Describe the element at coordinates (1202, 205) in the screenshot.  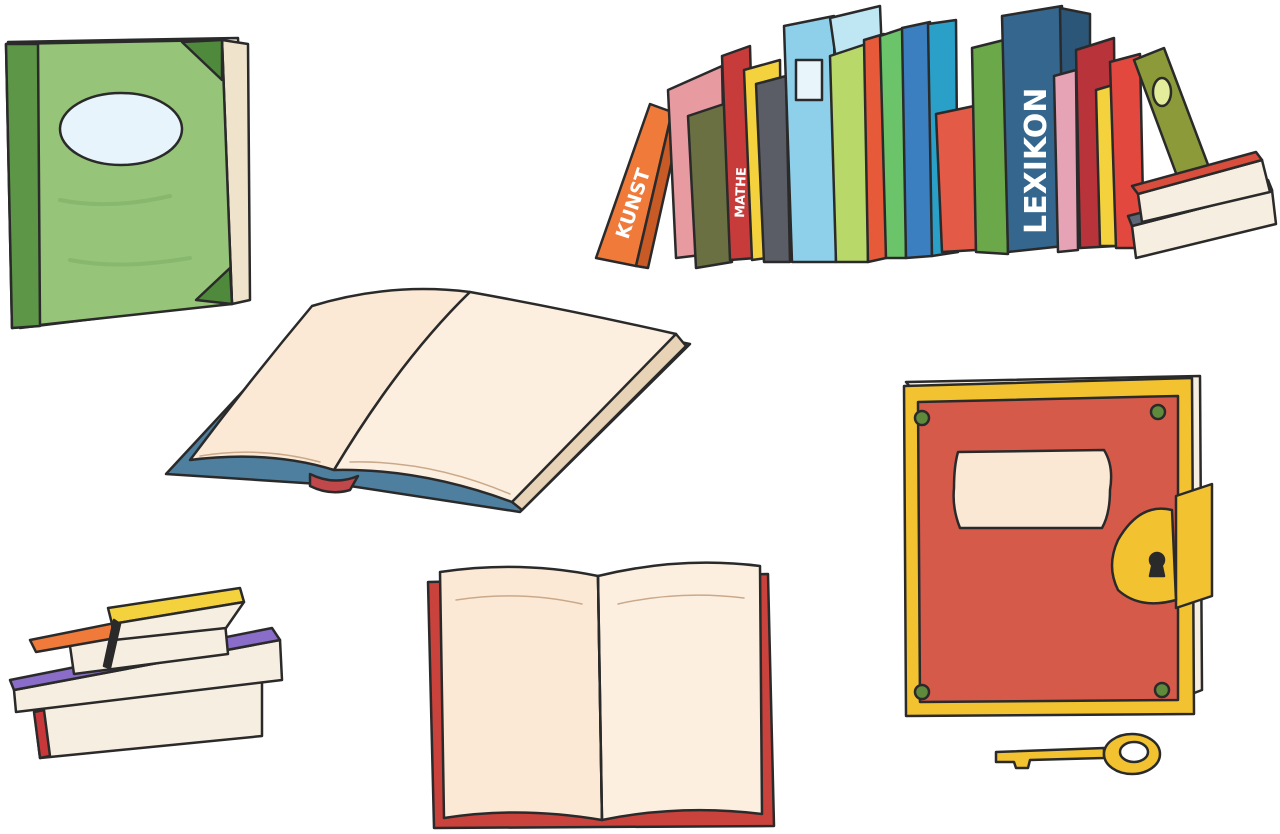
I see `small-book-stack-right` at that location.